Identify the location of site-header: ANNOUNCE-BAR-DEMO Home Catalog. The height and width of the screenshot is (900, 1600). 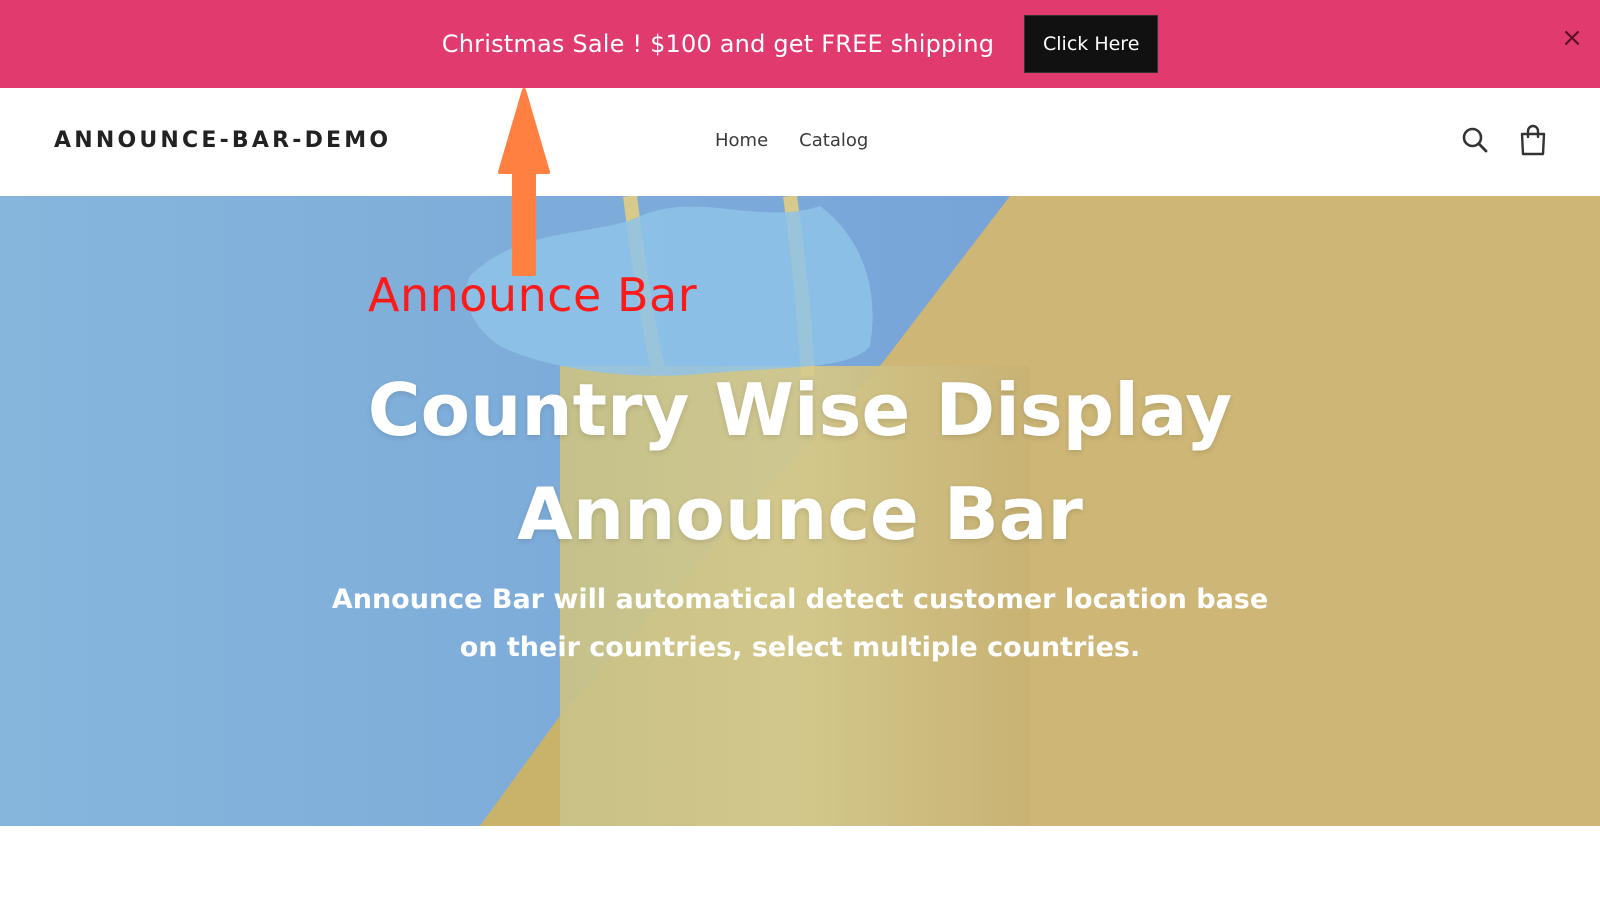
(800, 142).